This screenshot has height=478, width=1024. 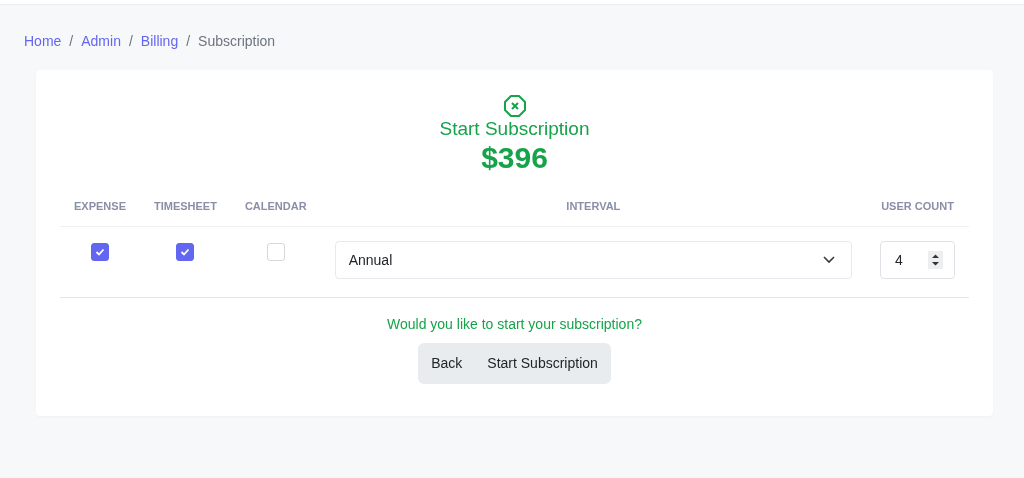 I want to click on interval-dropdown: Annual, so click(x=593, y=260).